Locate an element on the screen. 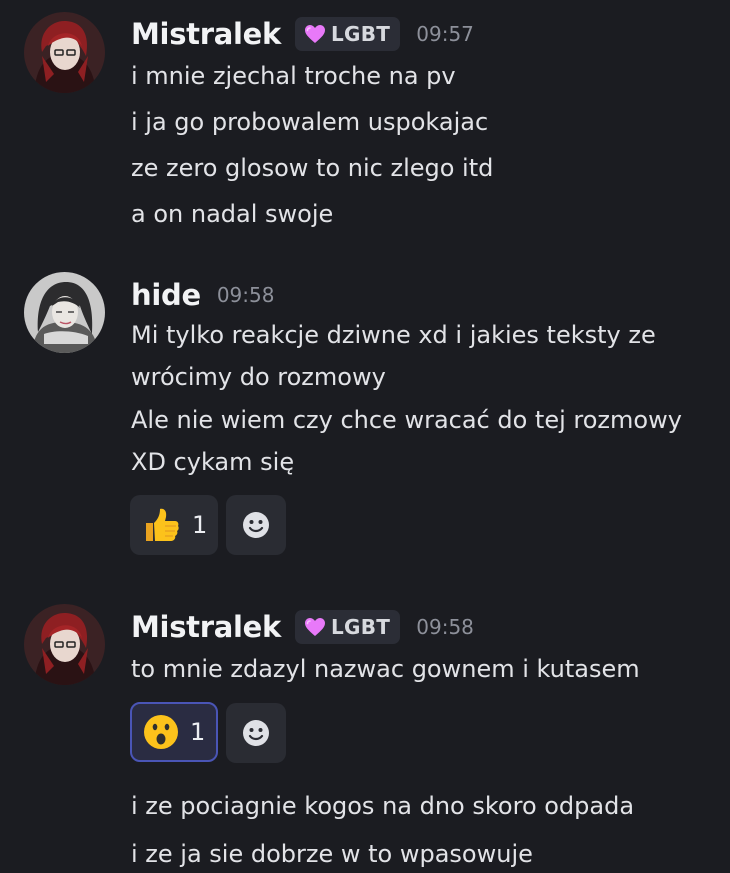  reaction-count: 1 is located at coordinates (198, 732).